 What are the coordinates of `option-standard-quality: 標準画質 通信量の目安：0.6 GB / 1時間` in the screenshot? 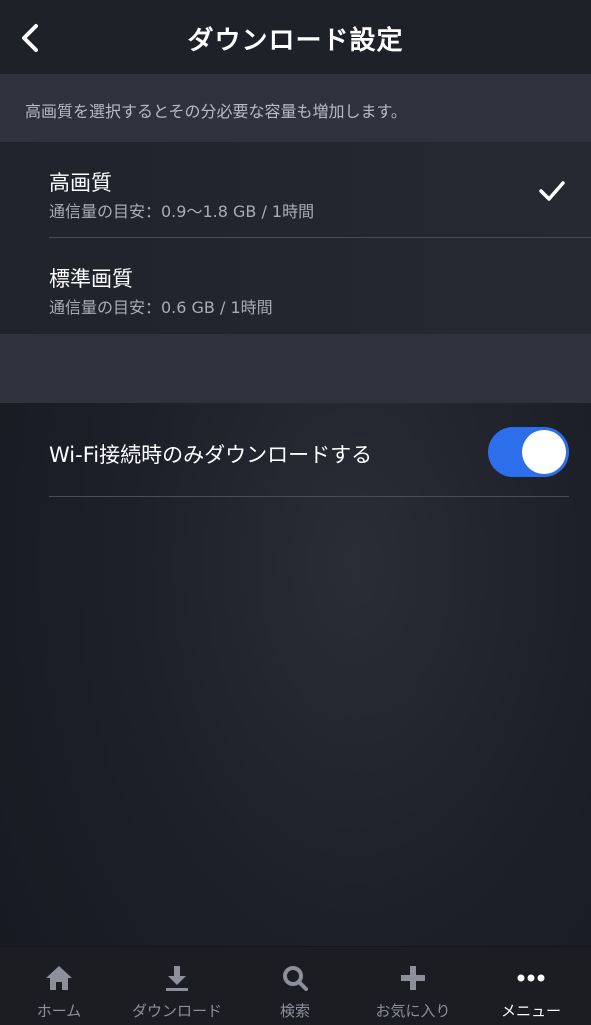 It's located at (295, 285).